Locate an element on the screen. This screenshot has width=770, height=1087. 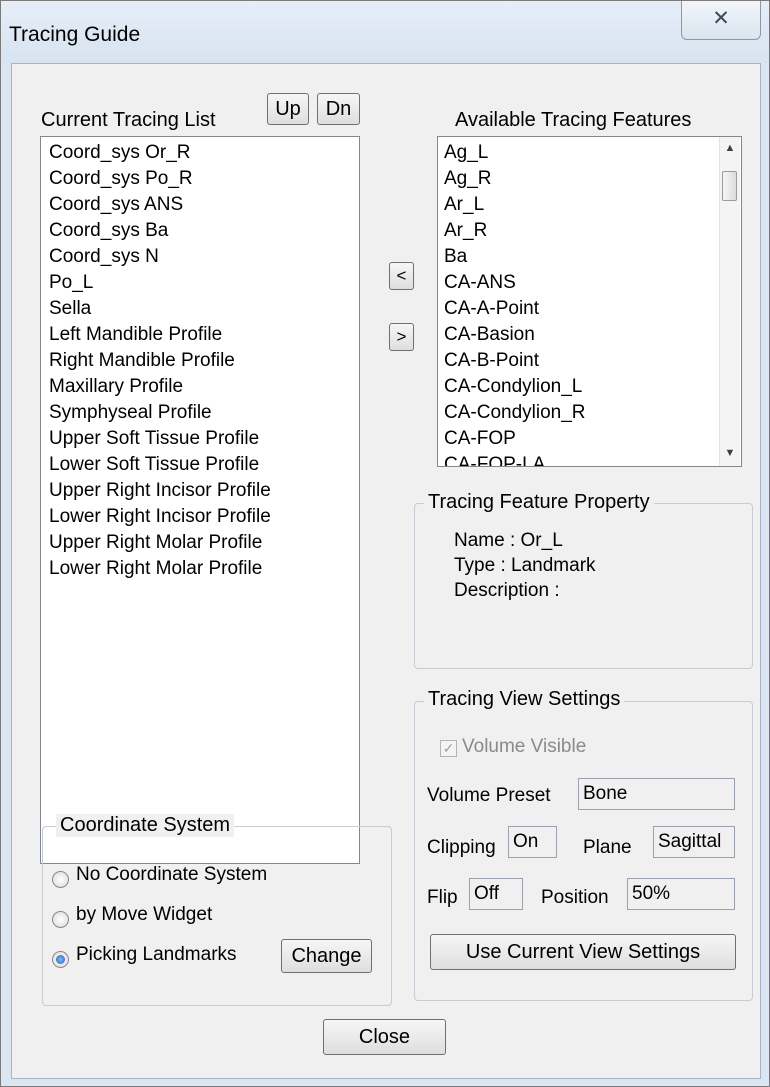
feature-name-text: Name : Or_L is located at coordinates (508, 540).